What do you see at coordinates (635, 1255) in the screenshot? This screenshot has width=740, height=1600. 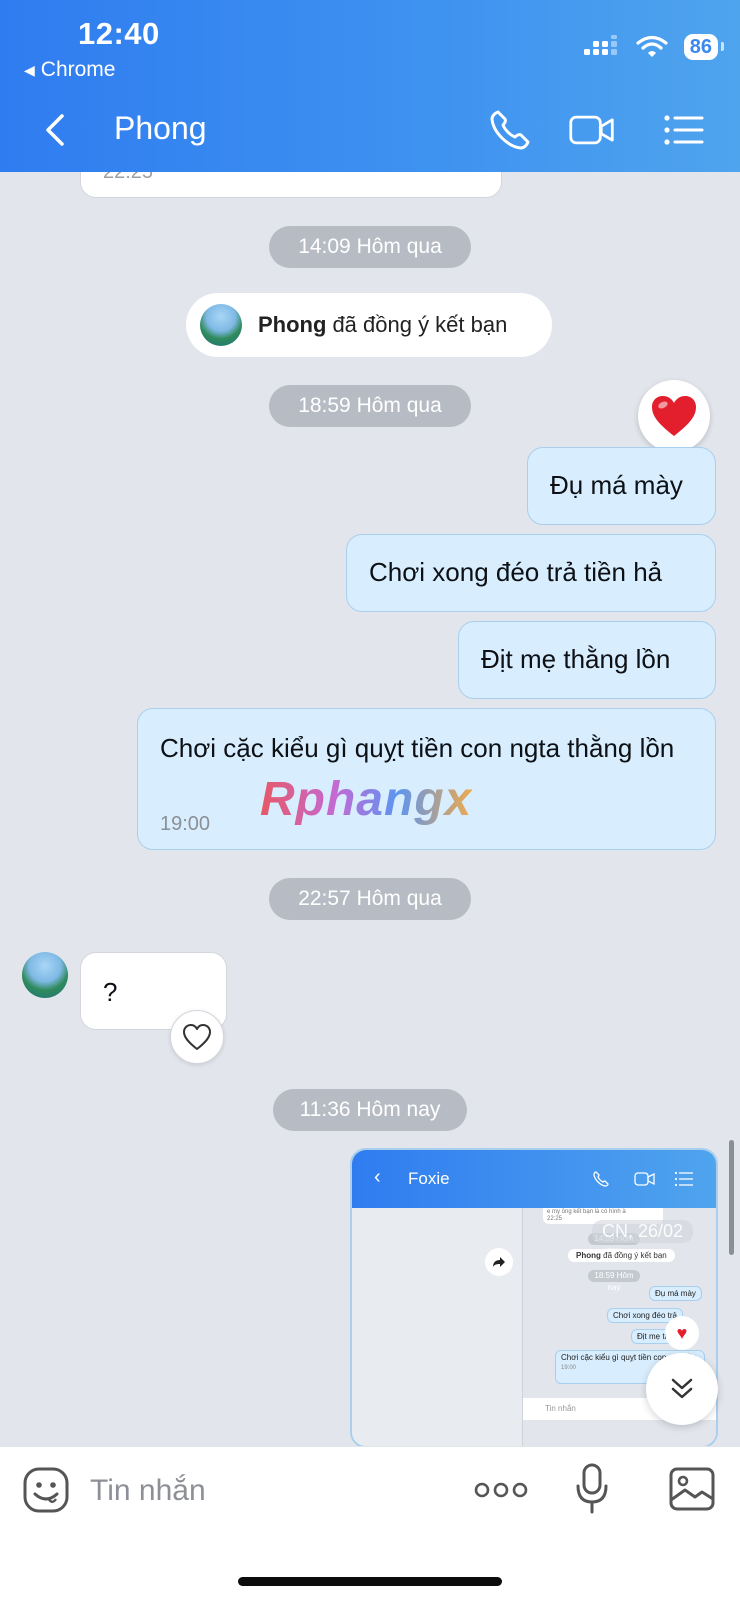 I see `inner-friend-text: đã đồng ý kết bạn` at bounding box center [635, 1255].